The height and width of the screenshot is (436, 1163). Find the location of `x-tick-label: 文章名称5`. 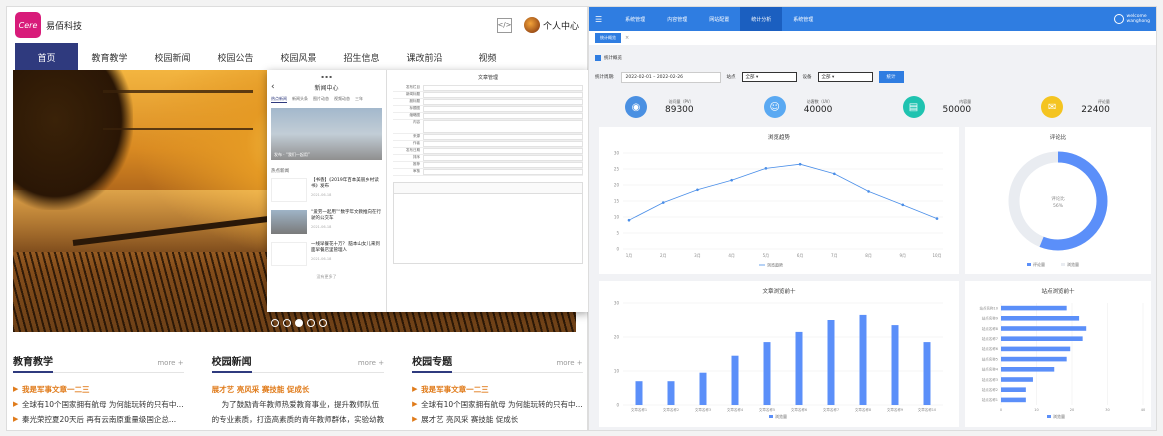

x-tick-label: 文章名称5 is located at coordinates (767, 409).